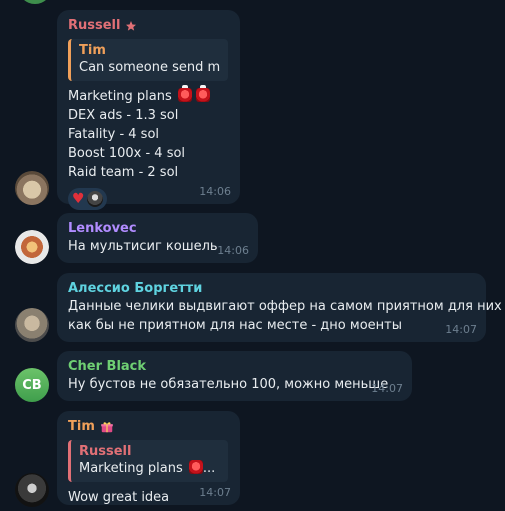 This screenshot has width=505, height=511. I want to click on sender-name: Lenkovec, so click(157, 228).